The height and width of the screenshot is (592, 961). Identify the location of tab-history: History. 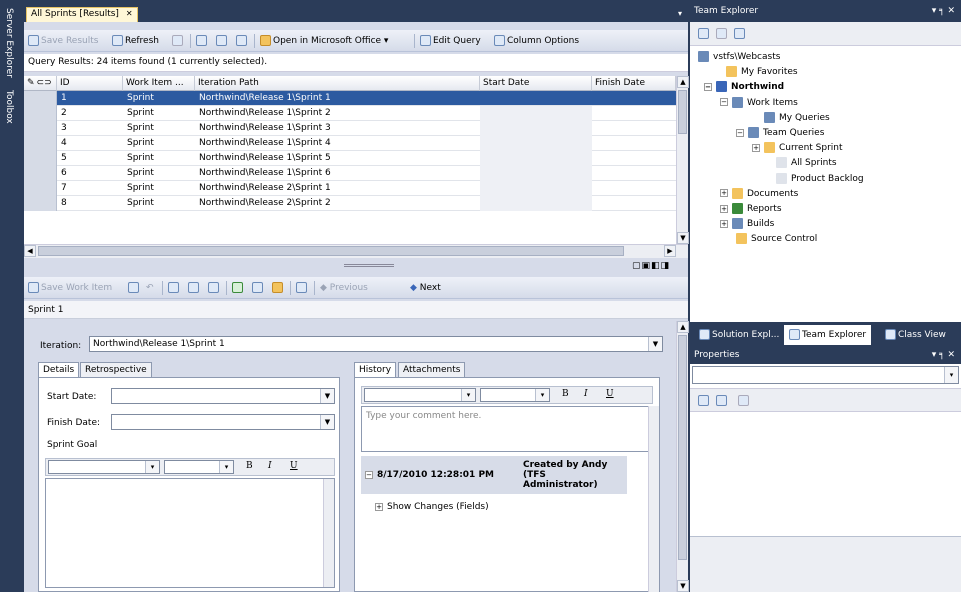
(375, 370).